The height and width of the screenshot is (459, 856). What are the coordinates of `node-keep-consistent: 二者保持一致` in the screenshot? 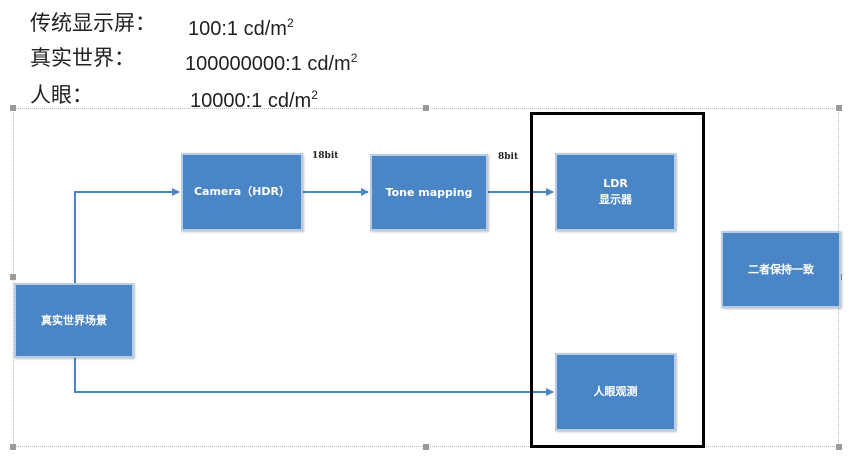 It's located at (781, 269).